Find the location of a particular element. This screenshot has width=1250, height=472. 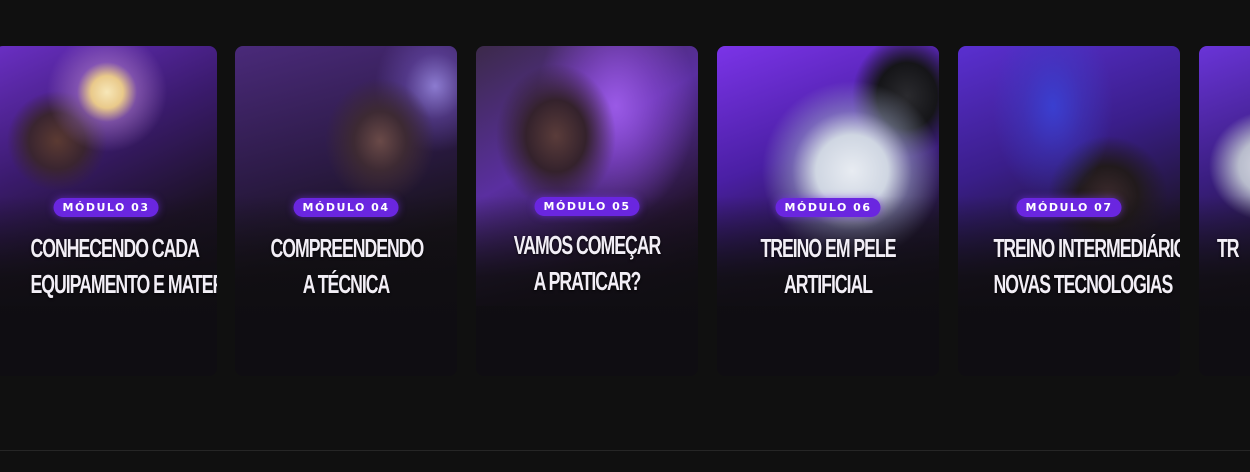

module-badge: MÓDULO 05 is located at coordinates (587, 206).